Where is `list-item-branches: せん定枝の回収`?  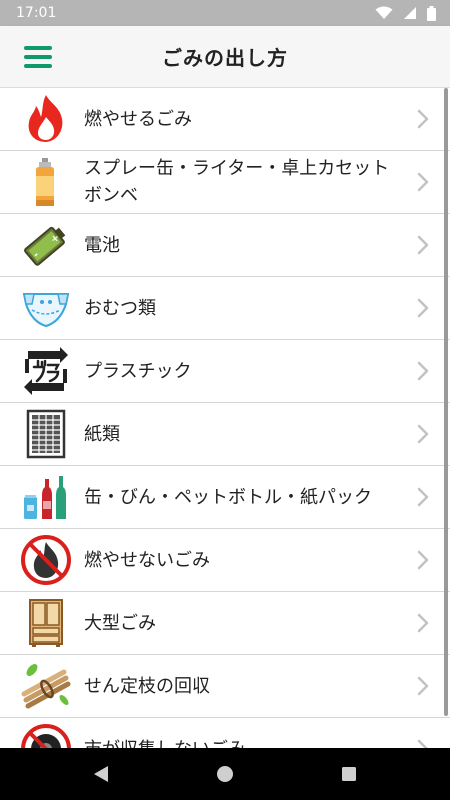
list-item-branches: せん定枝の回収 is located at coordinates (225, 686).